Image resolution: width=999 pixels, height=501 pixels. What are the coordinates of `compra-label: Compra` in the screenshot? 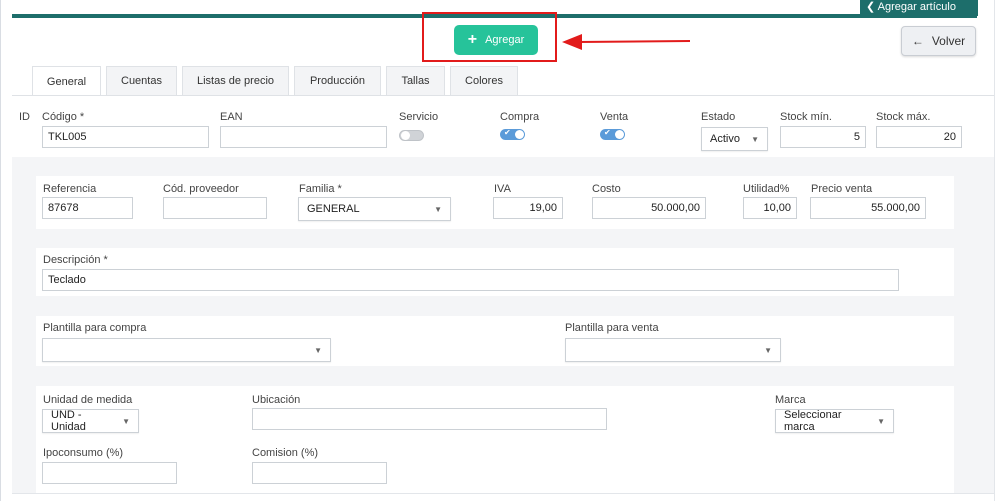 It's located at (520, 117).